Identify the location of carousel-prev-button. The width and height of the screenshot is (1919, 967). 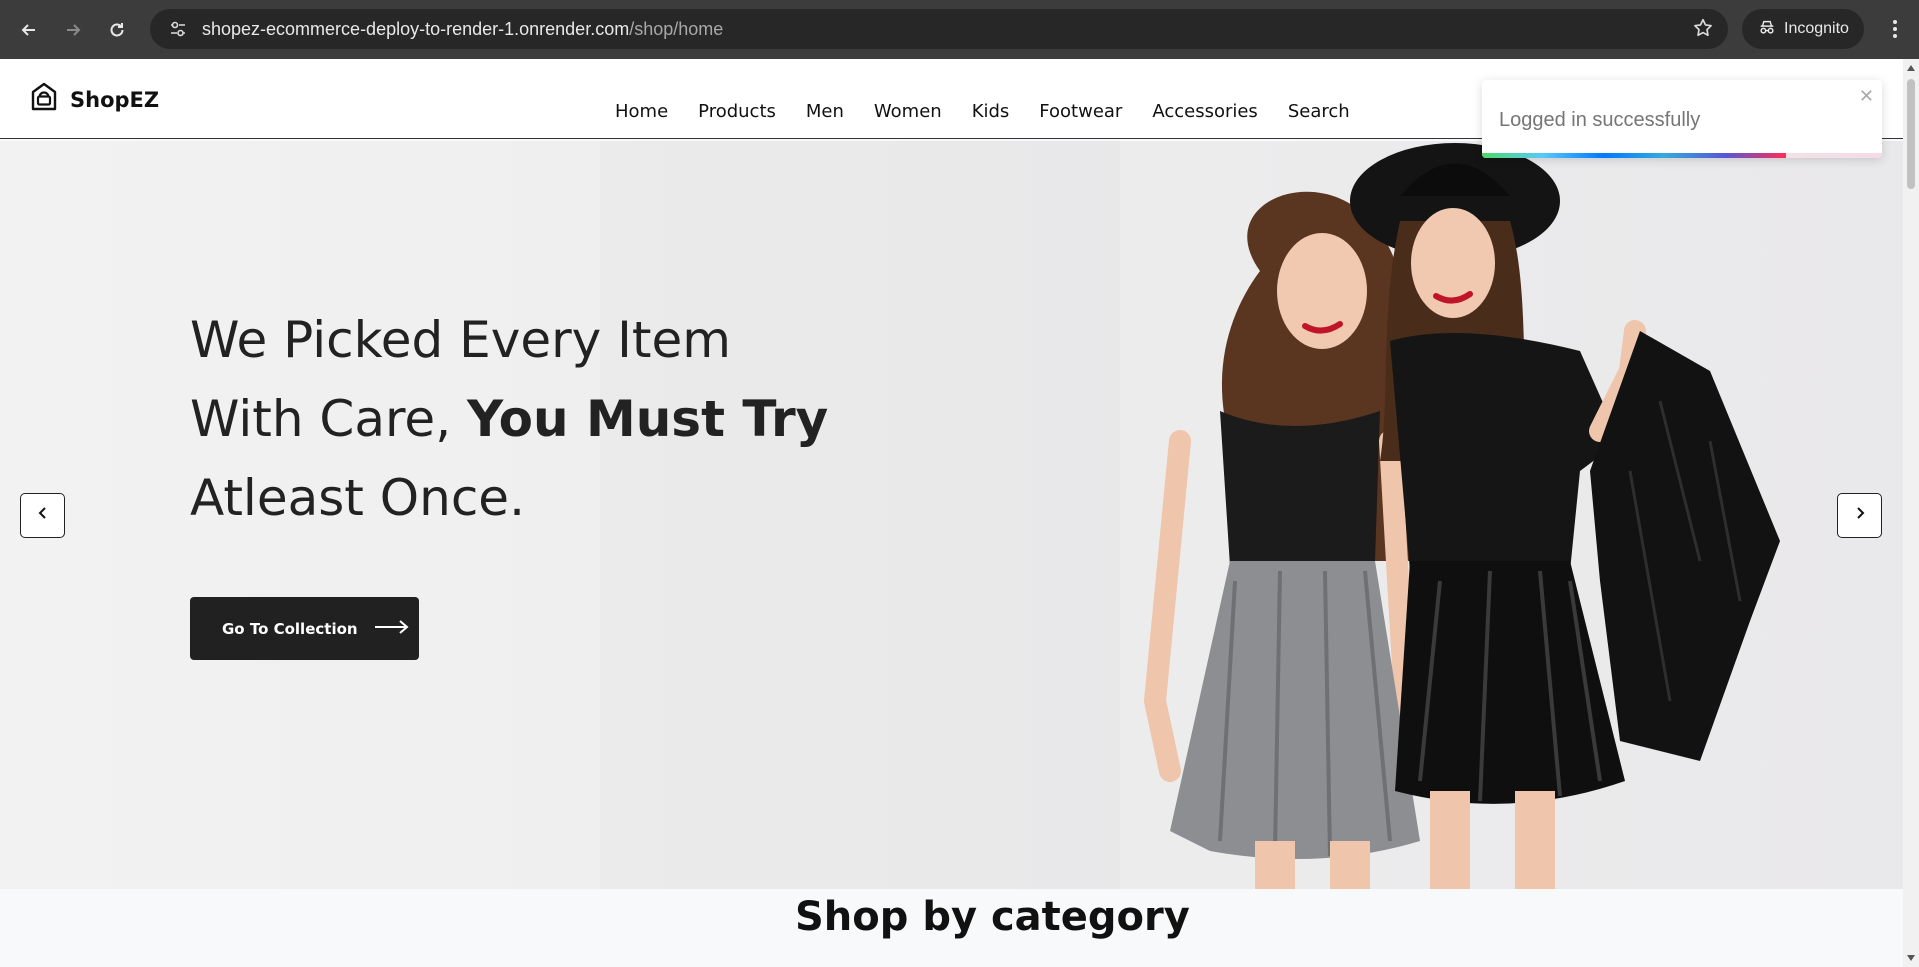
(42, 515).